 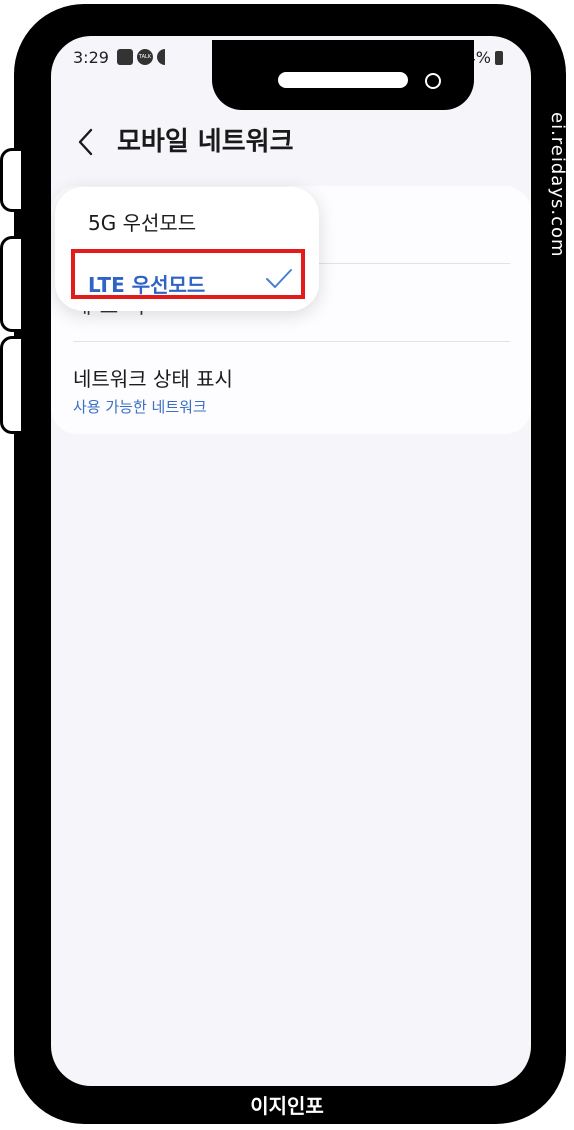 What do you see at coordinates (142, 221) in the screenshot?
I see `option-5g-priority: 5G 우선모드` at bounding box center [142, 221].